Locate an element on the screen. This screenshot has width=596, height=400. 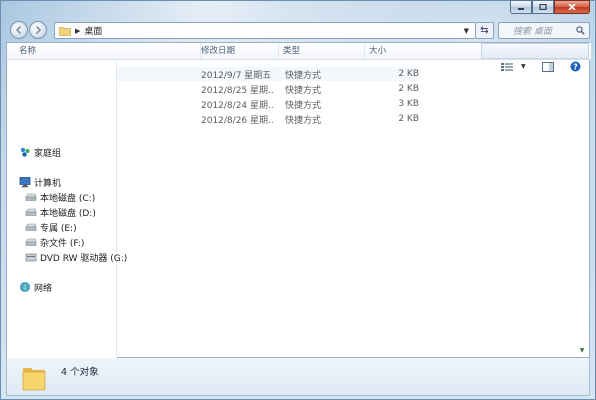
forward-arrow-icon is located at coordinates (38, 30).